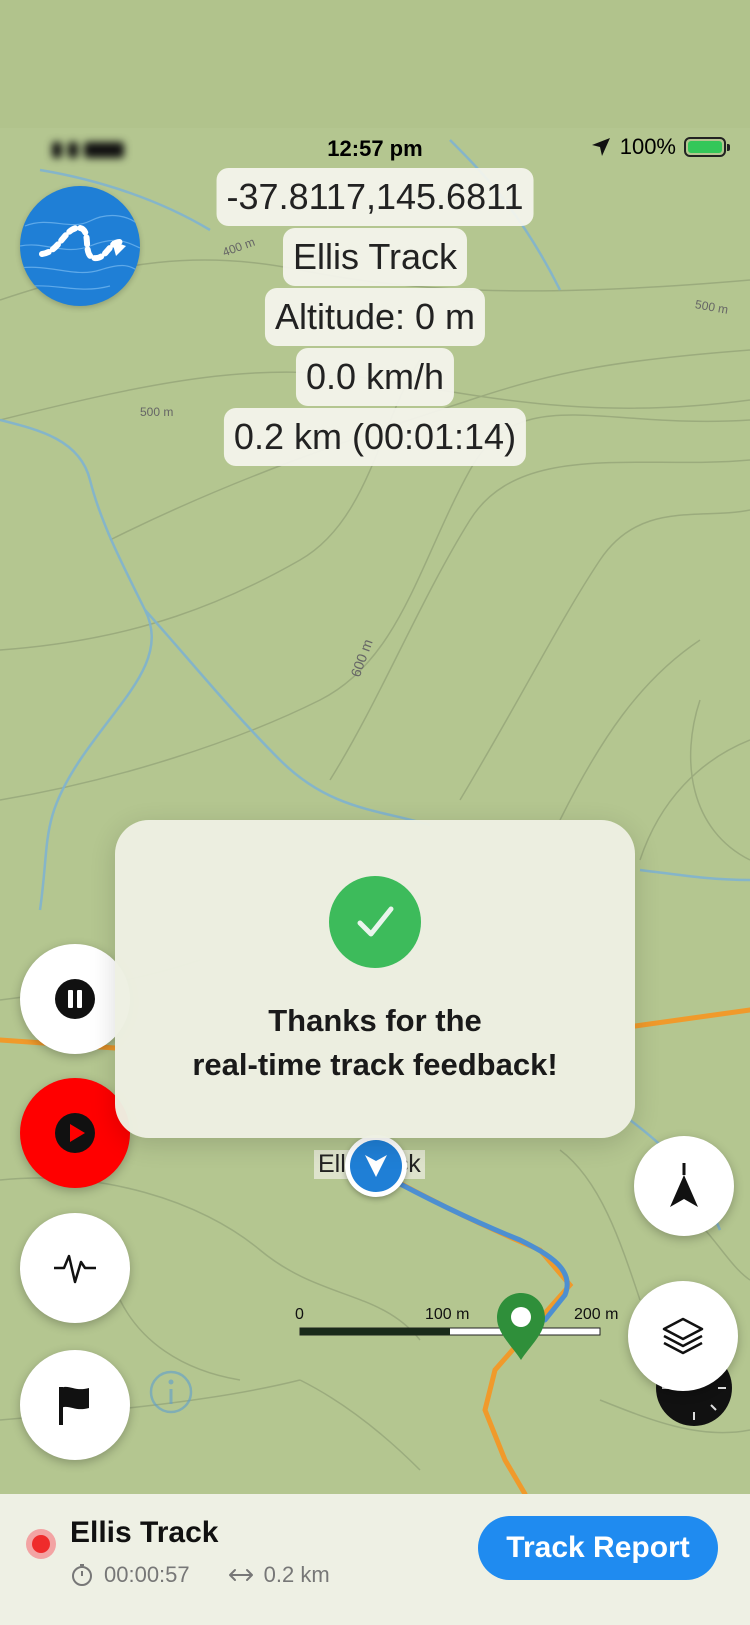  What do you see at coordinates (41, 1544) in the screenshot?
I see `recording-indicator-icon` at bounding box center [41, 1544].